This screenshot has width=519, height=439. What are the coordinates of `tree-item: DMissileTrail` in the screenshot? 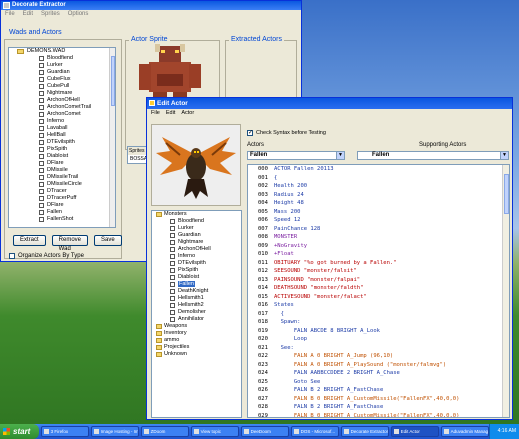 It's located at (62, 177).